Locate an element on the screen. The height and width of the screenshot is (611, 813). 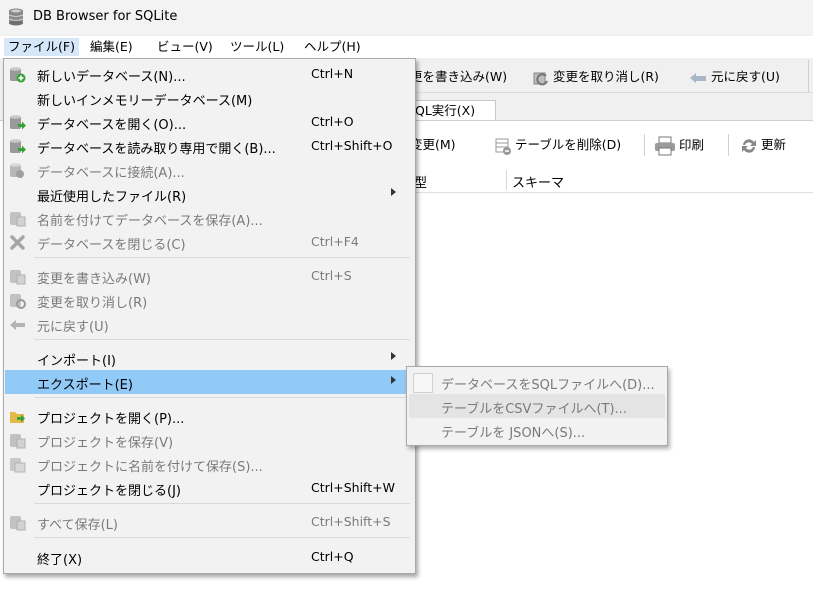
submenu-arrow-icon is located at coordinates (393, 380).